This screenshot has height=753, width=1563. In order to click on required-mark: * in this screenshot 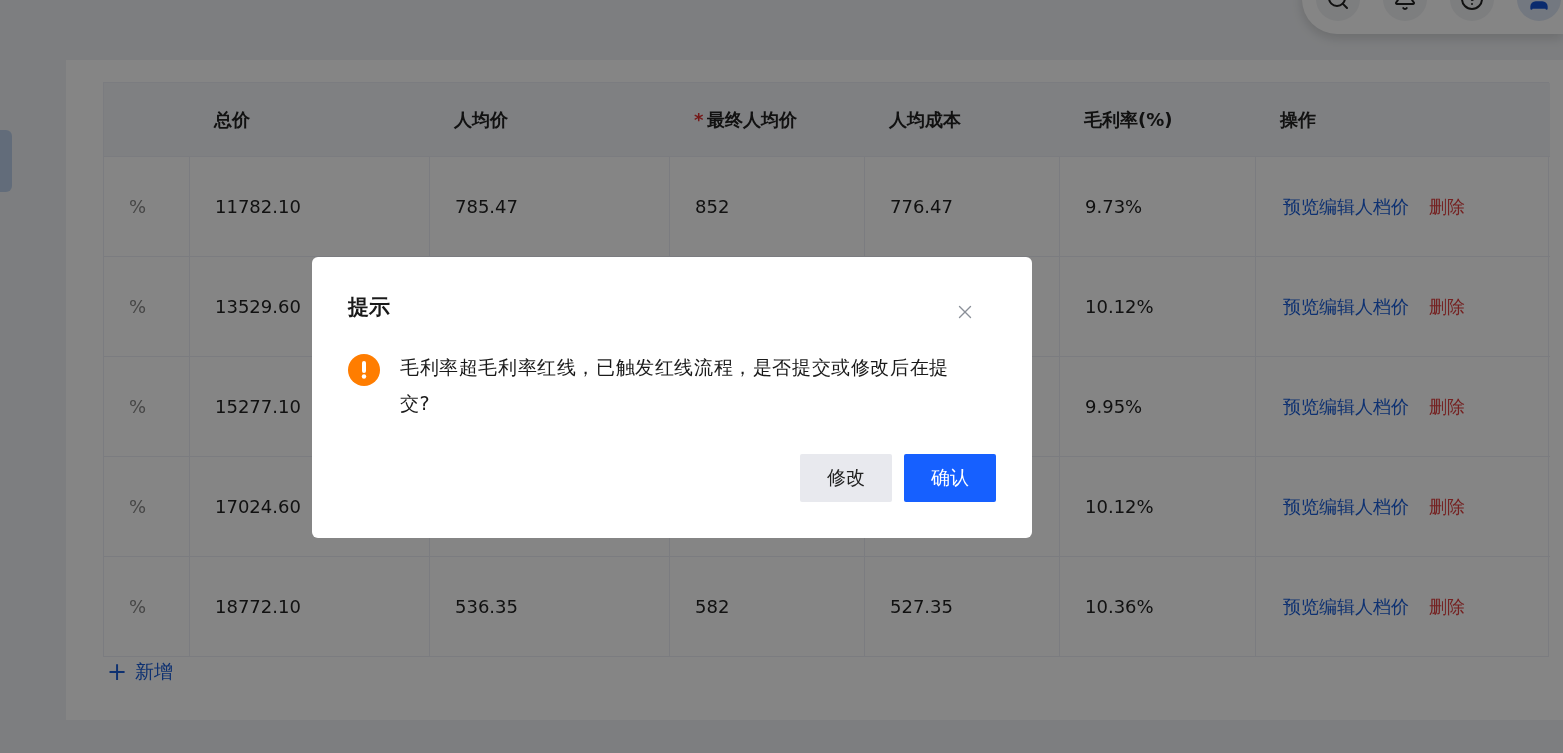, I will do `click(699, 119)`.